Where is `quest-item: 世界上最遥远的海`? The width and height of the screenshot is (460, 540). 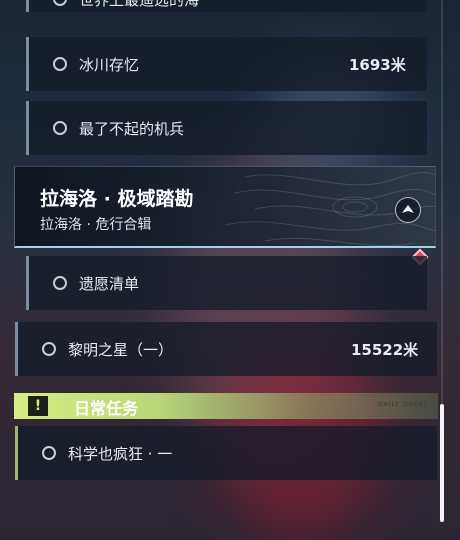
quest-item: 世界上最遥远的海 is located at coordinates (226, 6).